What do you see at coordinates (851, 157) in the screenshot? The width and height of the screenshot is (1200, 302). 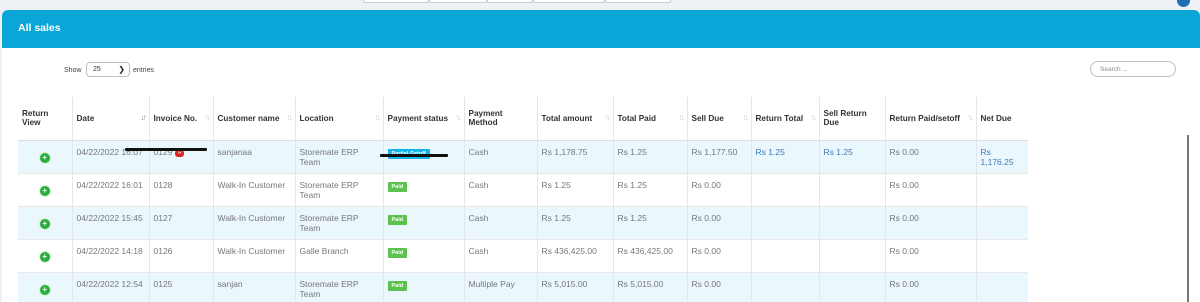 I see `sell-return-due-cell: Rs 1.25` at bounding box center [851, 157].